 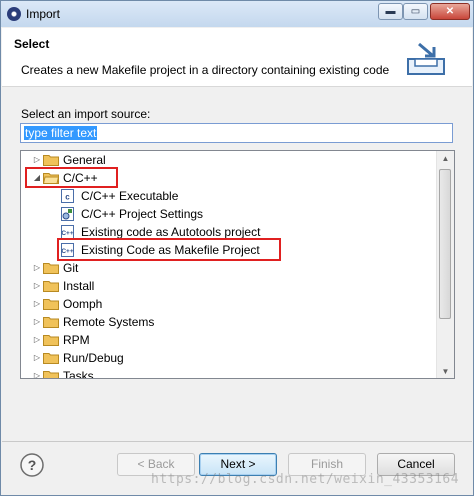 I want to click on tree-category-item: ▷ RPM, so click(x=228, y=340).